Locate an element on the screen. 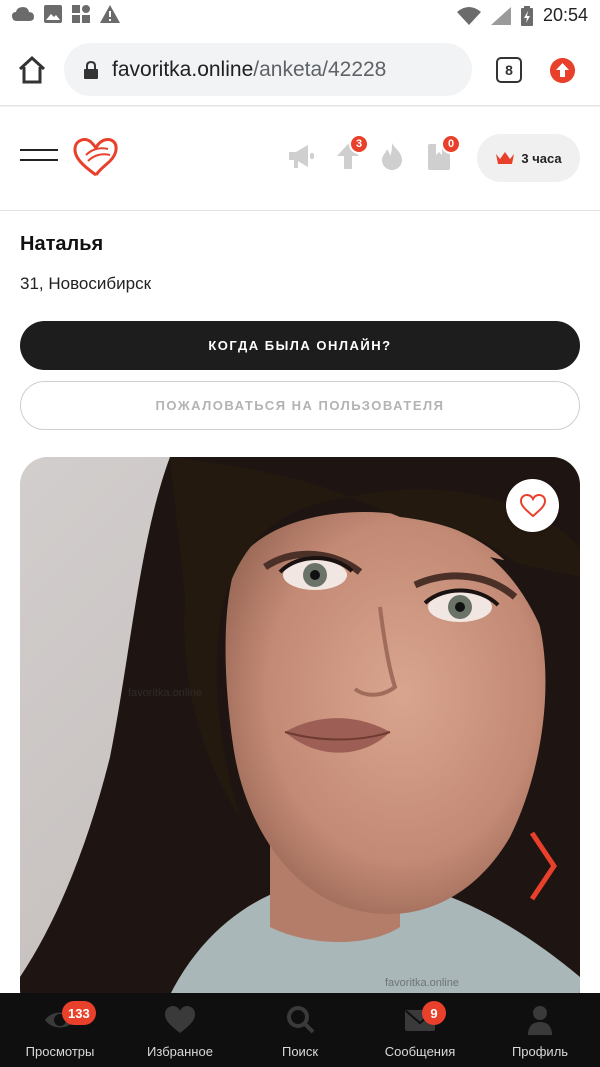 This screenshot has height=1067, width=600. favorite-button is located at coordinates (532, 505).